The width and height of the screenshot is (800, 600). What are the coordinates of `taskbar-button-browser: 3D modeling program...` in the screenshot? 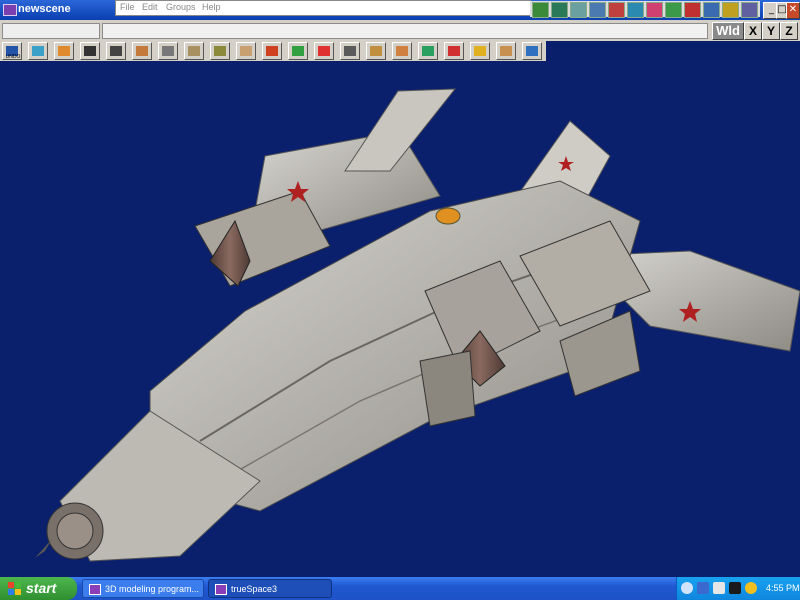 It's located at (143, 588).